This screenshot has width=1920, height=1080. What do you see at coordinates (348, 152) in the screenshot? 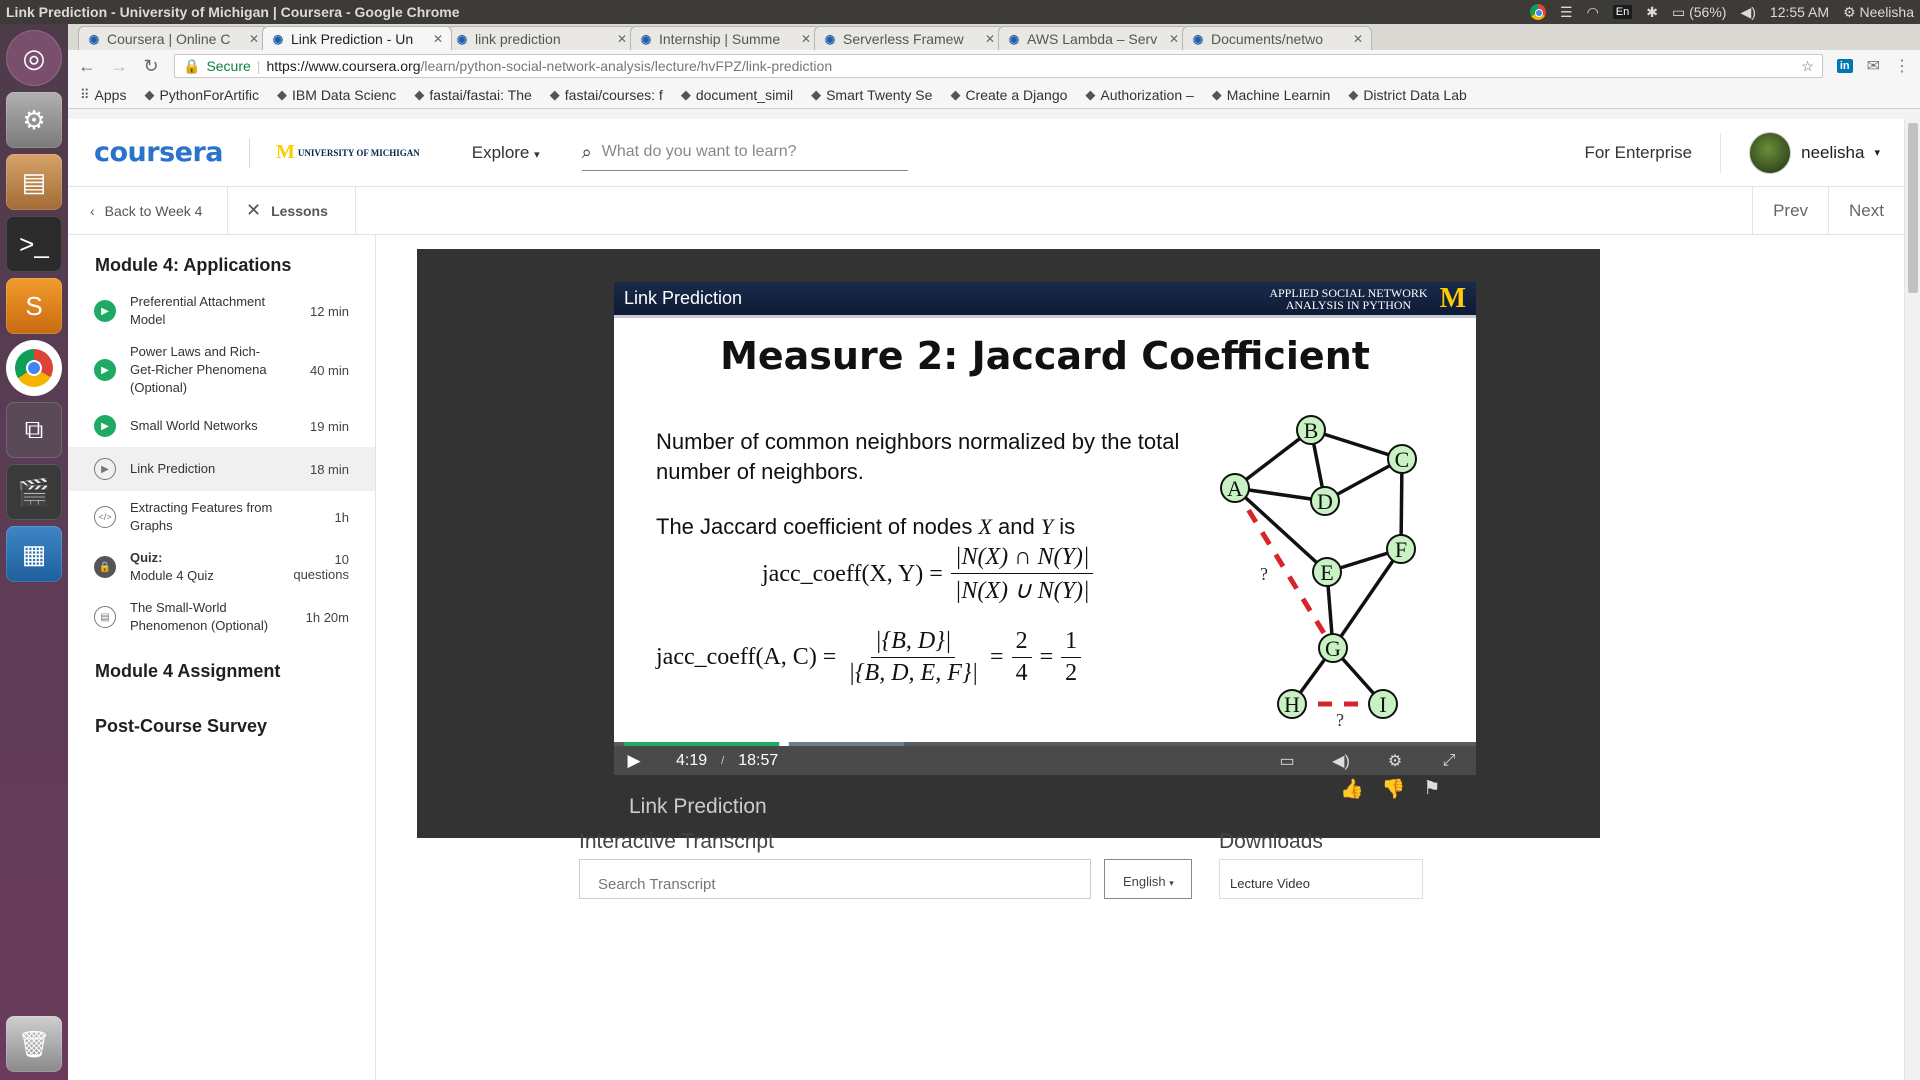
I see `university-logo: M UNIVERSITY OF MICHIGAN` at bounding box center [348, 152].